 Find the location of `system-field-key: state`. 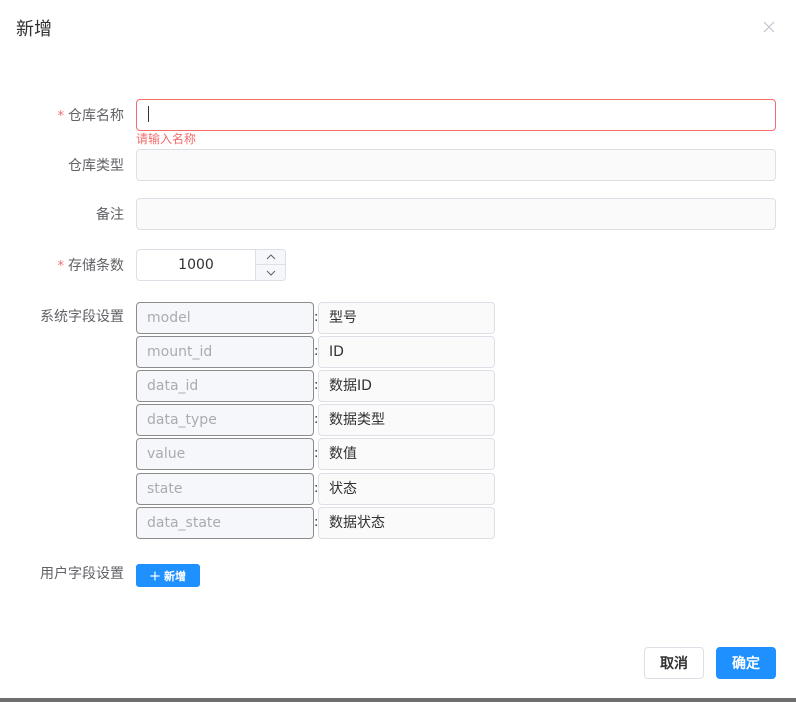

system-field-key: state is located at coordinates (225, 489).